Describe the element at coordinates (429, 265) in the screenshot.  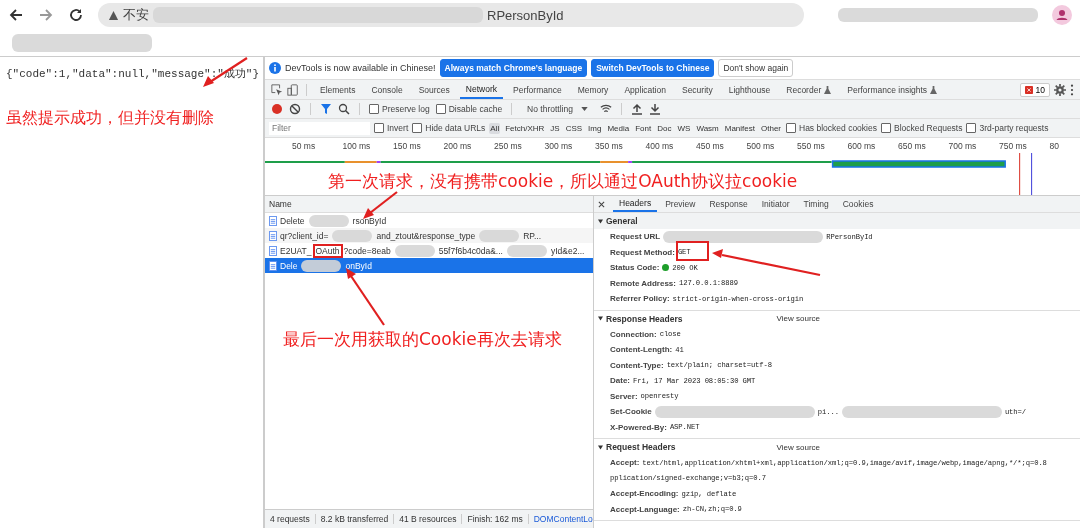
I see `request-row: Dele onById` at that location.